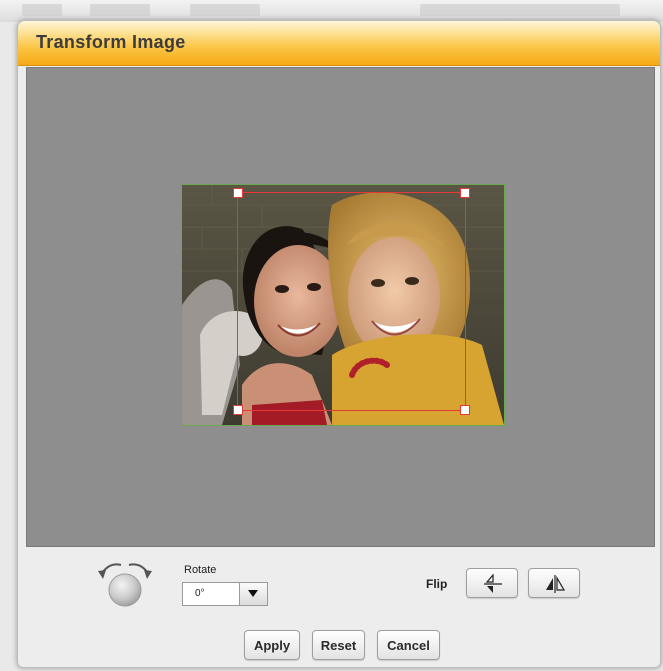 Image resolution: width=663 pixels, height=671 pixels. I want to click on dialog-title: Transform Image, so click(111, 42).